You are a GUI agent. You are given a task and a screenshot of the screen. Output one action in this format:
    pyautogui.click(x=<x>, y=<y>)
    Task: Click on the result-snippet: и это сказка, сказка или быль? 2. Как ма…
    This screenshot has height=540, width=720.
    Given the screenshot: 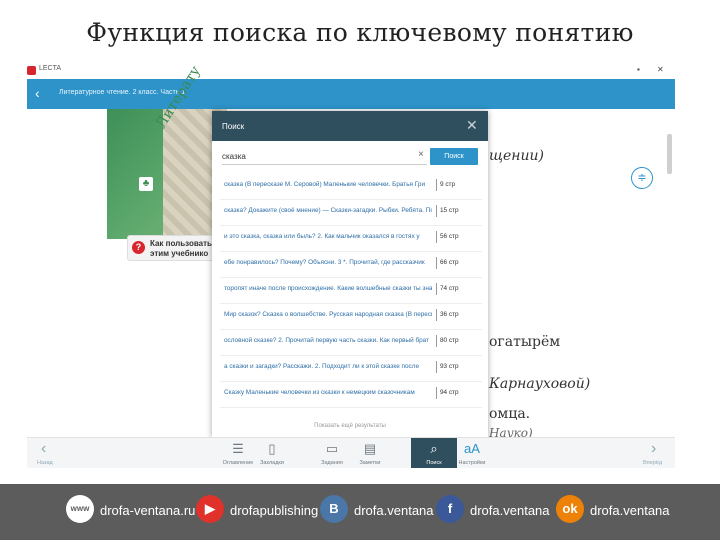 What is the action you would take?
    pyautogui.click(x=322, y=236)
    